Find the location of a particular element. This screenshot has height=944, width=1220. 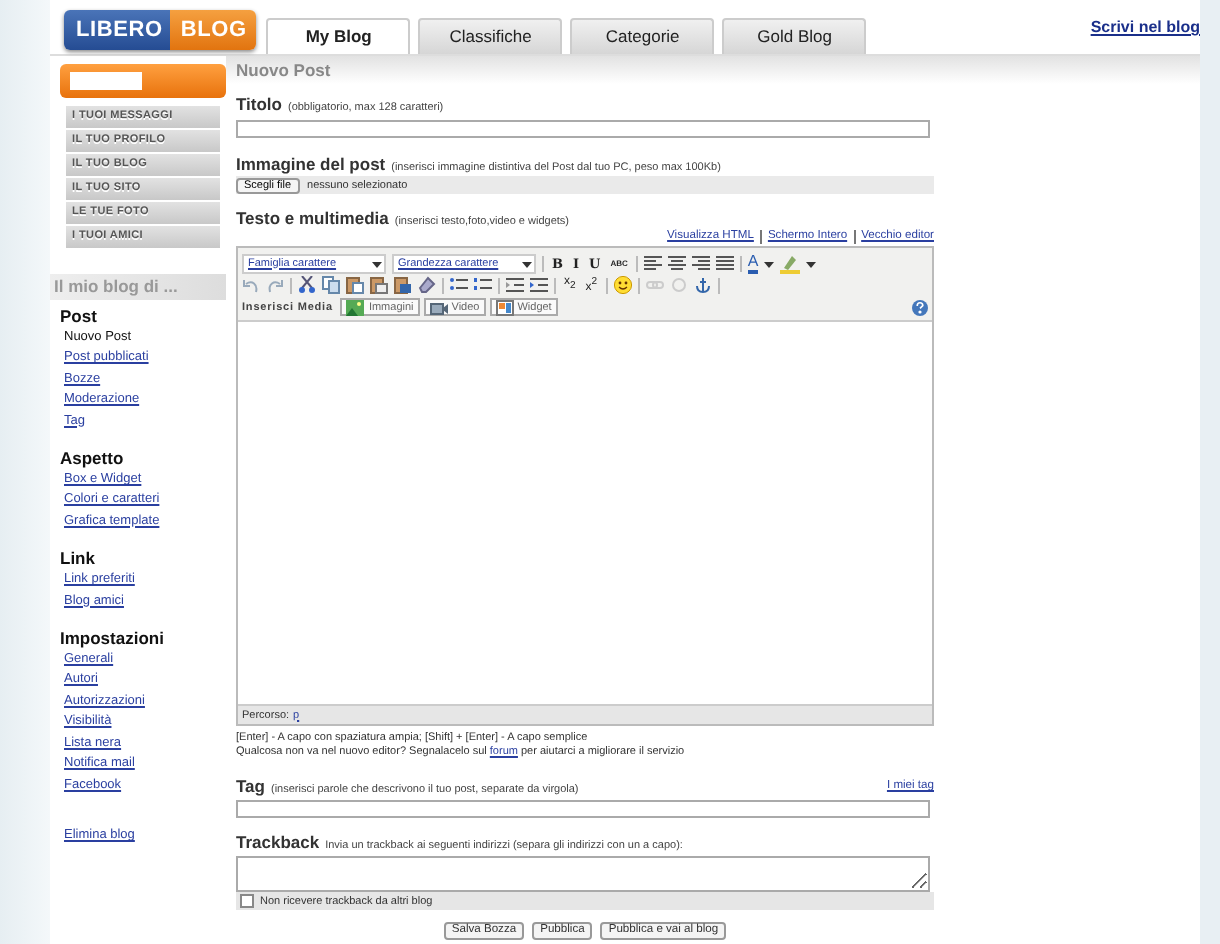

section-title: Aspetto is located at coordinates (92, 458).